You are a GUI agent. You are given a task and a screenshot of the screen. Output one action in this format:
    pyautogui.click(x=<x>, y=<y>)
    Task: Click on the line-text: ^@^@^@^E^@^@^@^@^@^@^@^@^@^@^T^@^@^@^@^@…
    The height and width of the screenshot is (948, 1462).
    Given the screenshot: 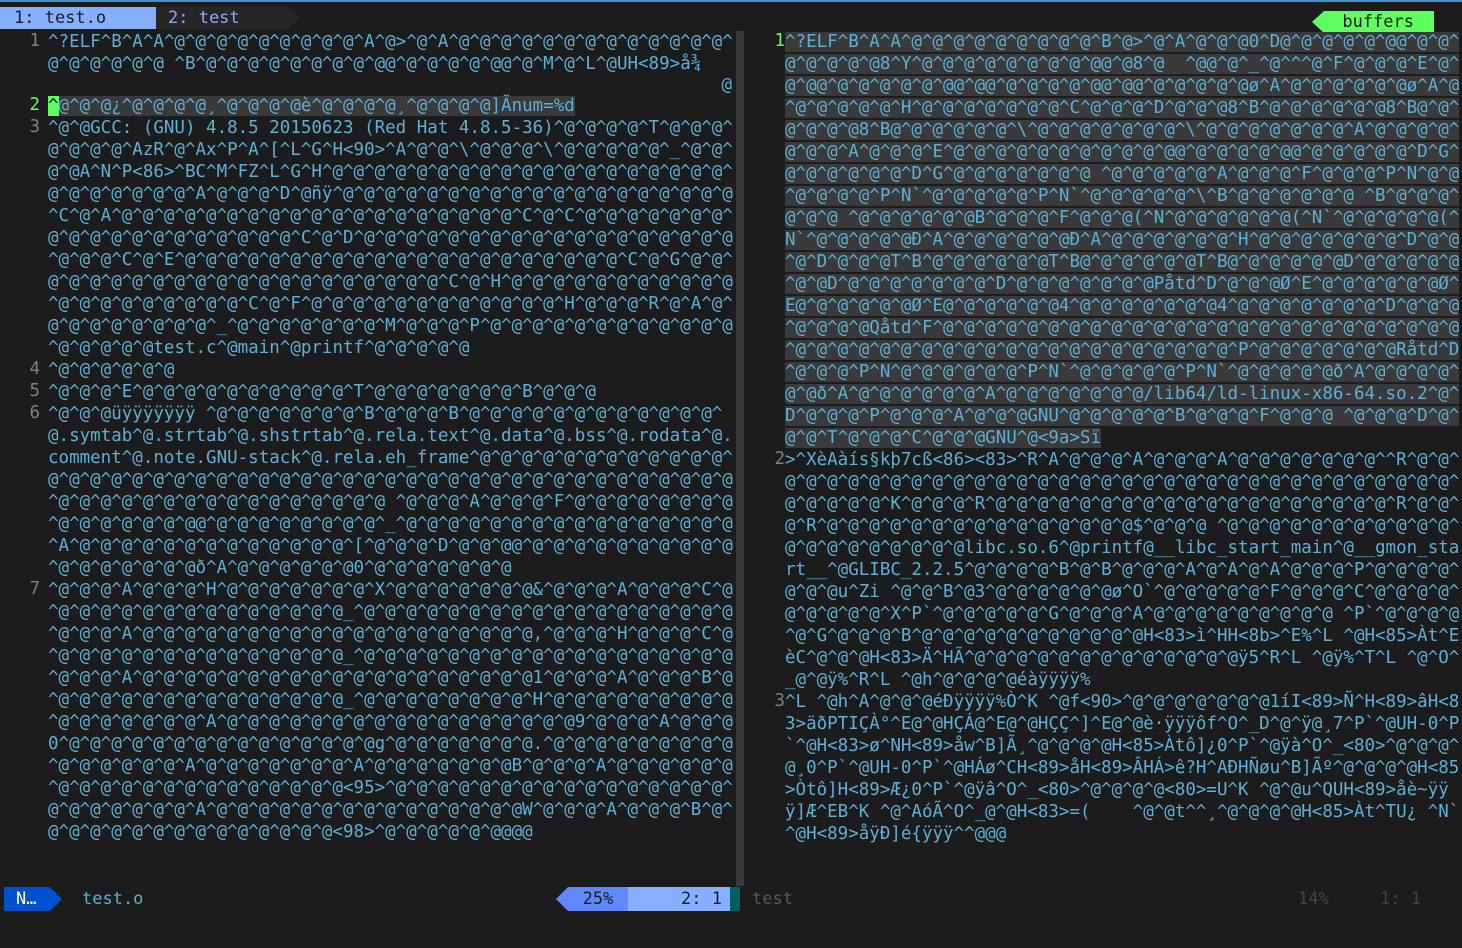 What is the action you would take?
    pyautogui.click(x=322, y=392)
    